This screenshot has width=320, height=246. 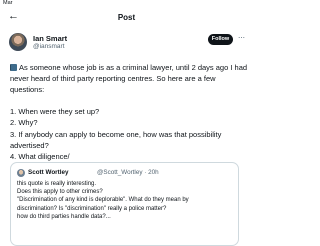 I want to click on post-line-8: advertised?, so click(x=29, y=145).